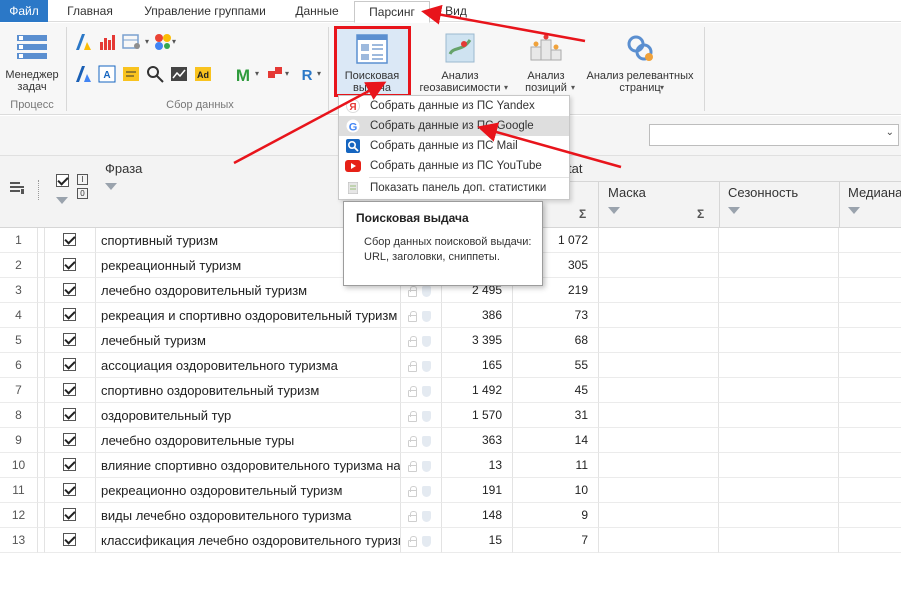 The height and width of the screenshot is (597, 901). I want to click on column-header-tat: tat, so click(575, 168).